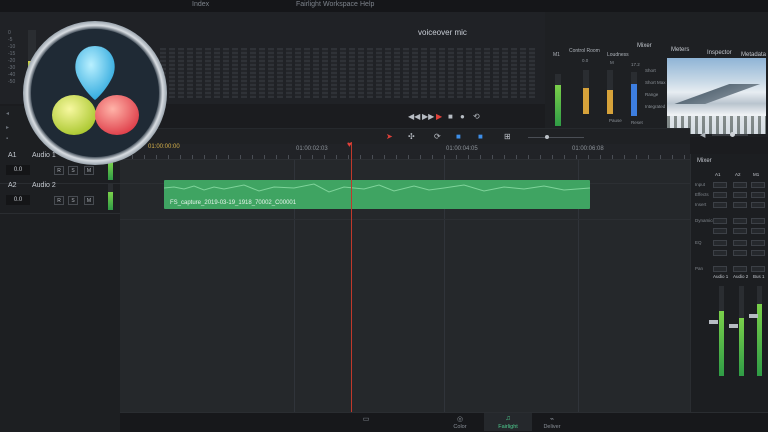 The image size is (768, 432). What do you see at coordinates (462, 116) in the screenshot?
I see `record-icon: ●` at bounding box center [462, 116].